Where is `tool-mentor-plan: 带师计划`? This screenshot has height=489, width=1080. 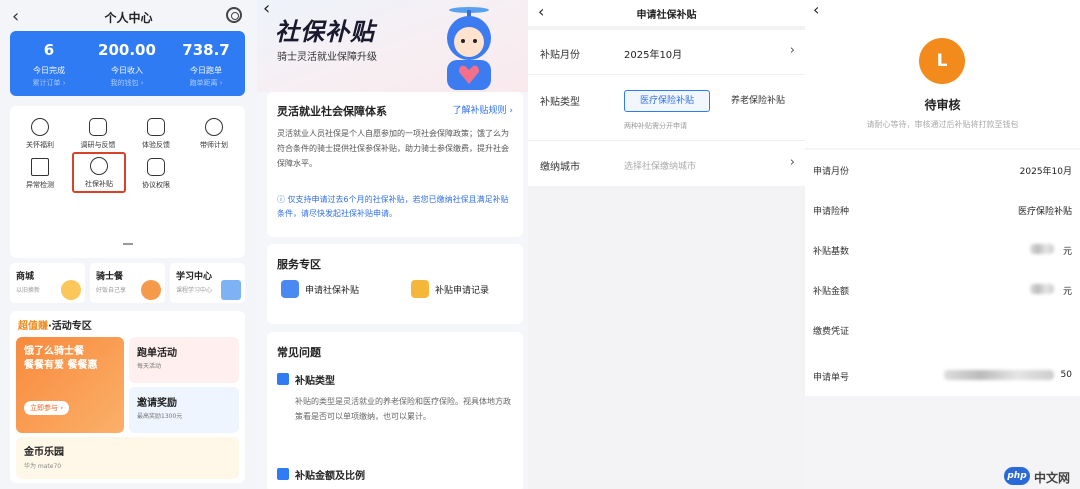 tool-mentor-plan: 带师计划 is located at coordinates (214, 134).